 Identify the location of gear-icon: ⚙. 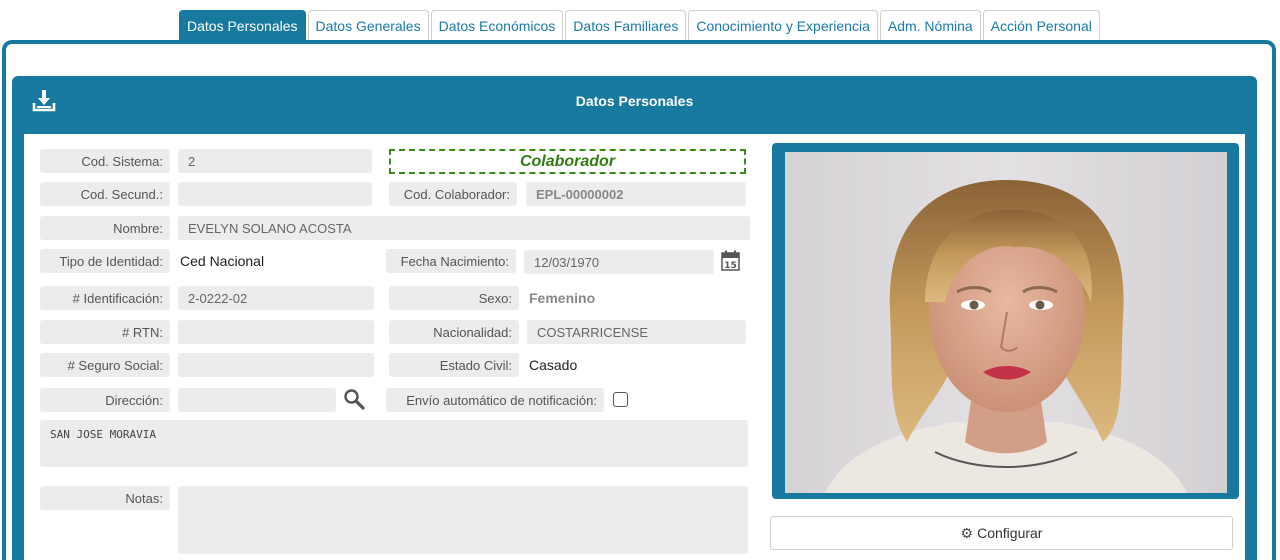
(967, 532).